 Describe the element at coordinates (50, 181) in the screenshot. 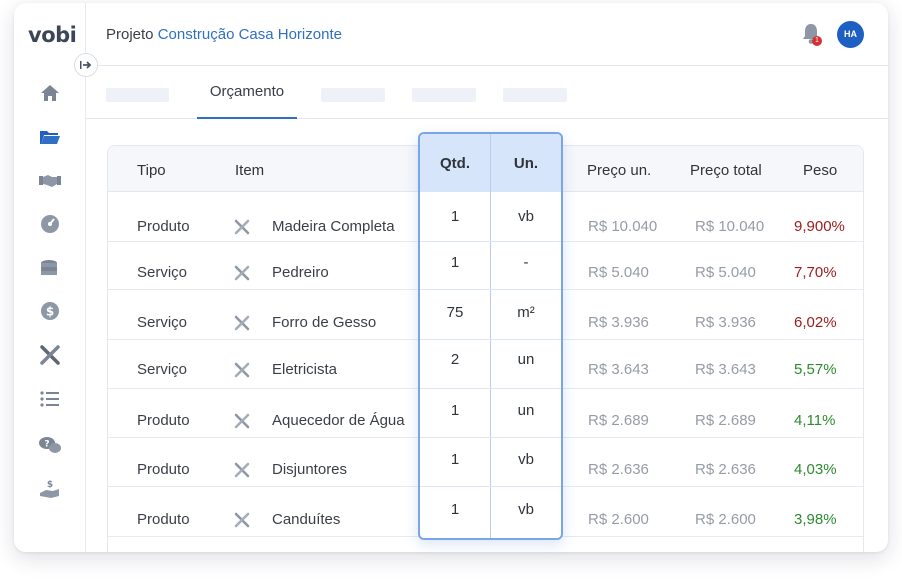

I see `handshake-icon` at that location.